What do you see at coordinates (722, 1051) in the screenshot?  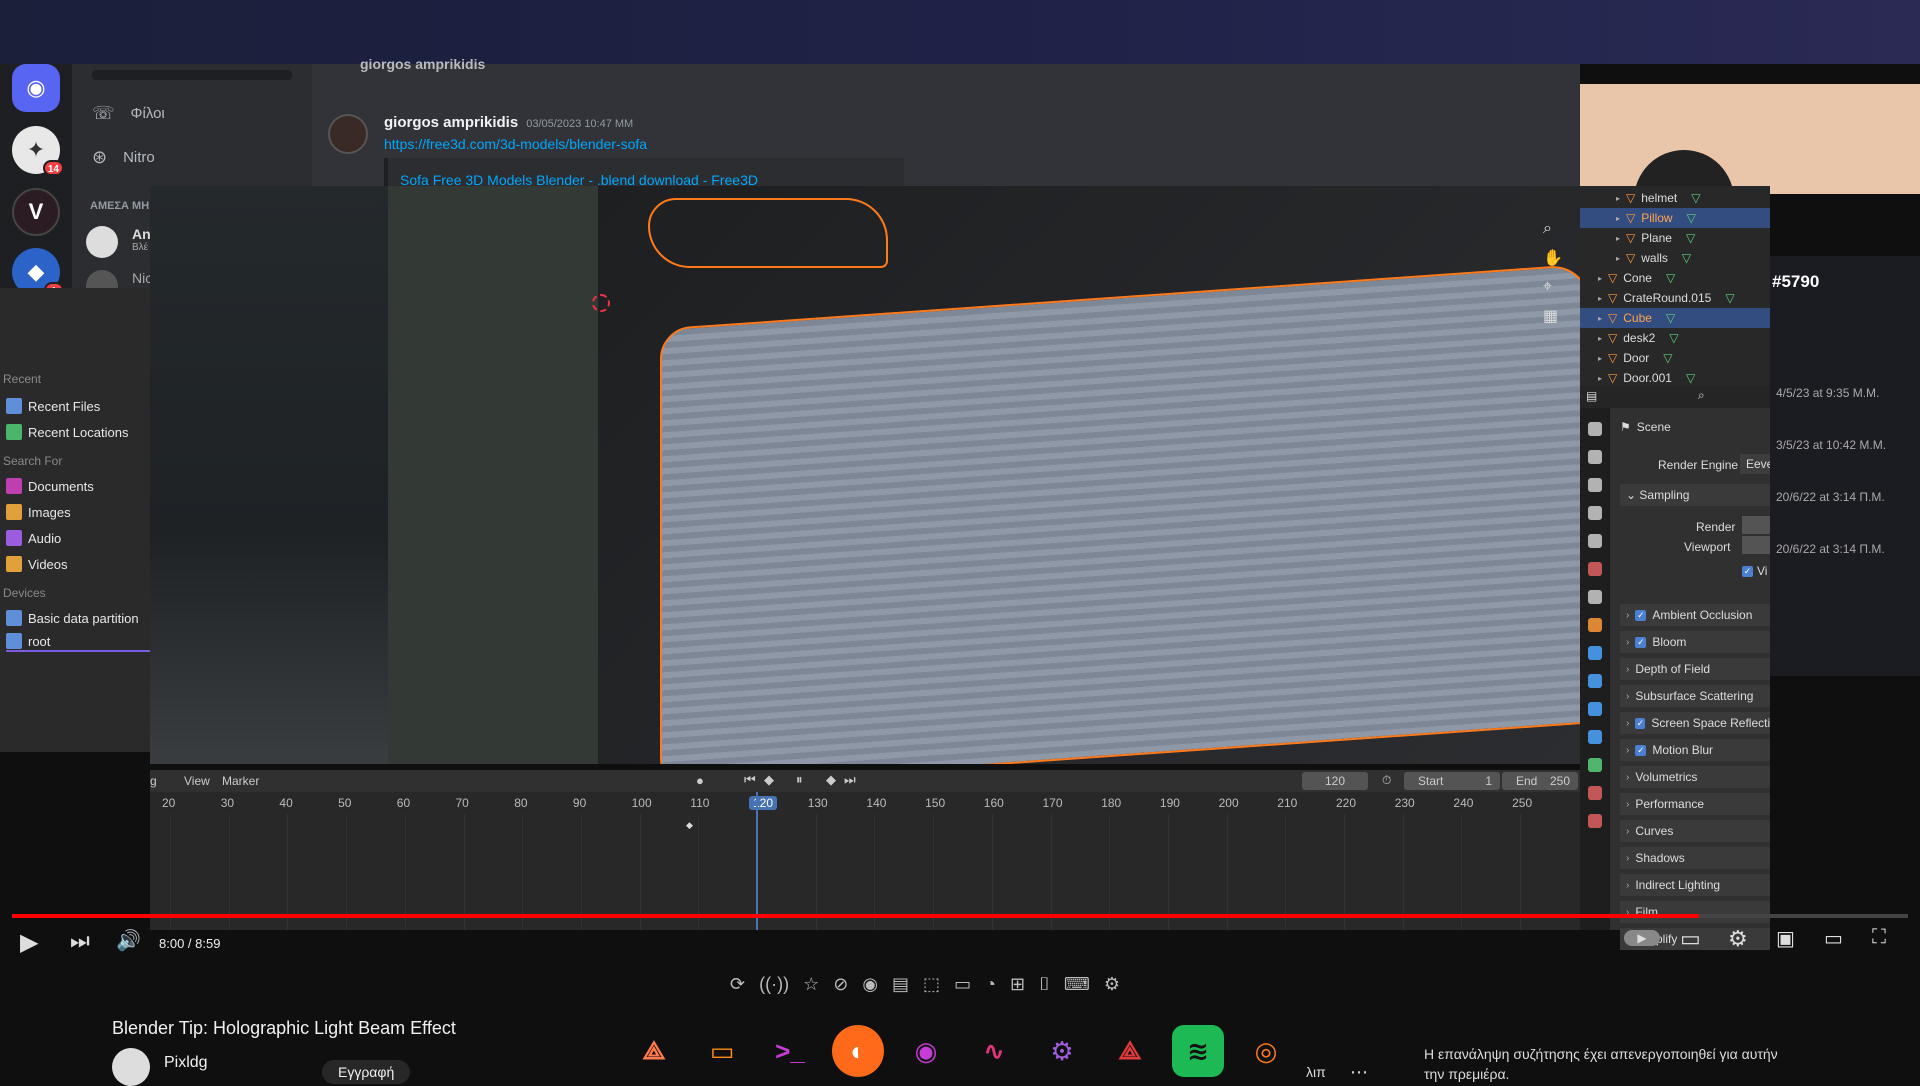 I see `files-app-icon: ▭` at bounding box center [722, 1051].